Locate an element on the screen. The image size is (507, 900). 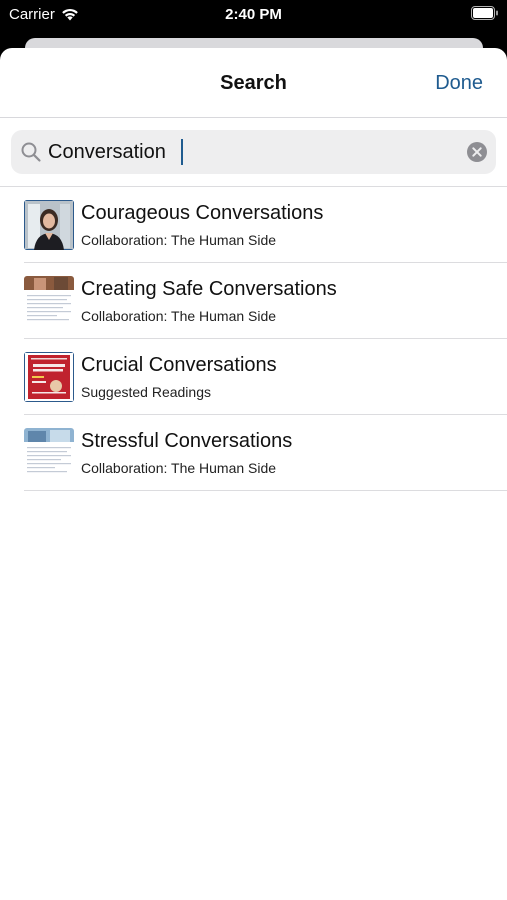
navigation-bar: Search Done is located at coordinates (253, 83).